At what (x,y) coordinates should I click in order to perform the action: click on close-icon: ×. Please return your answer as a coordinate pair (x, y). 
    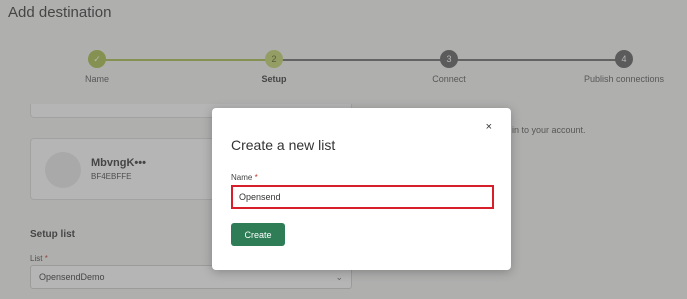
    Looking at the image, I should click on (489, 127).